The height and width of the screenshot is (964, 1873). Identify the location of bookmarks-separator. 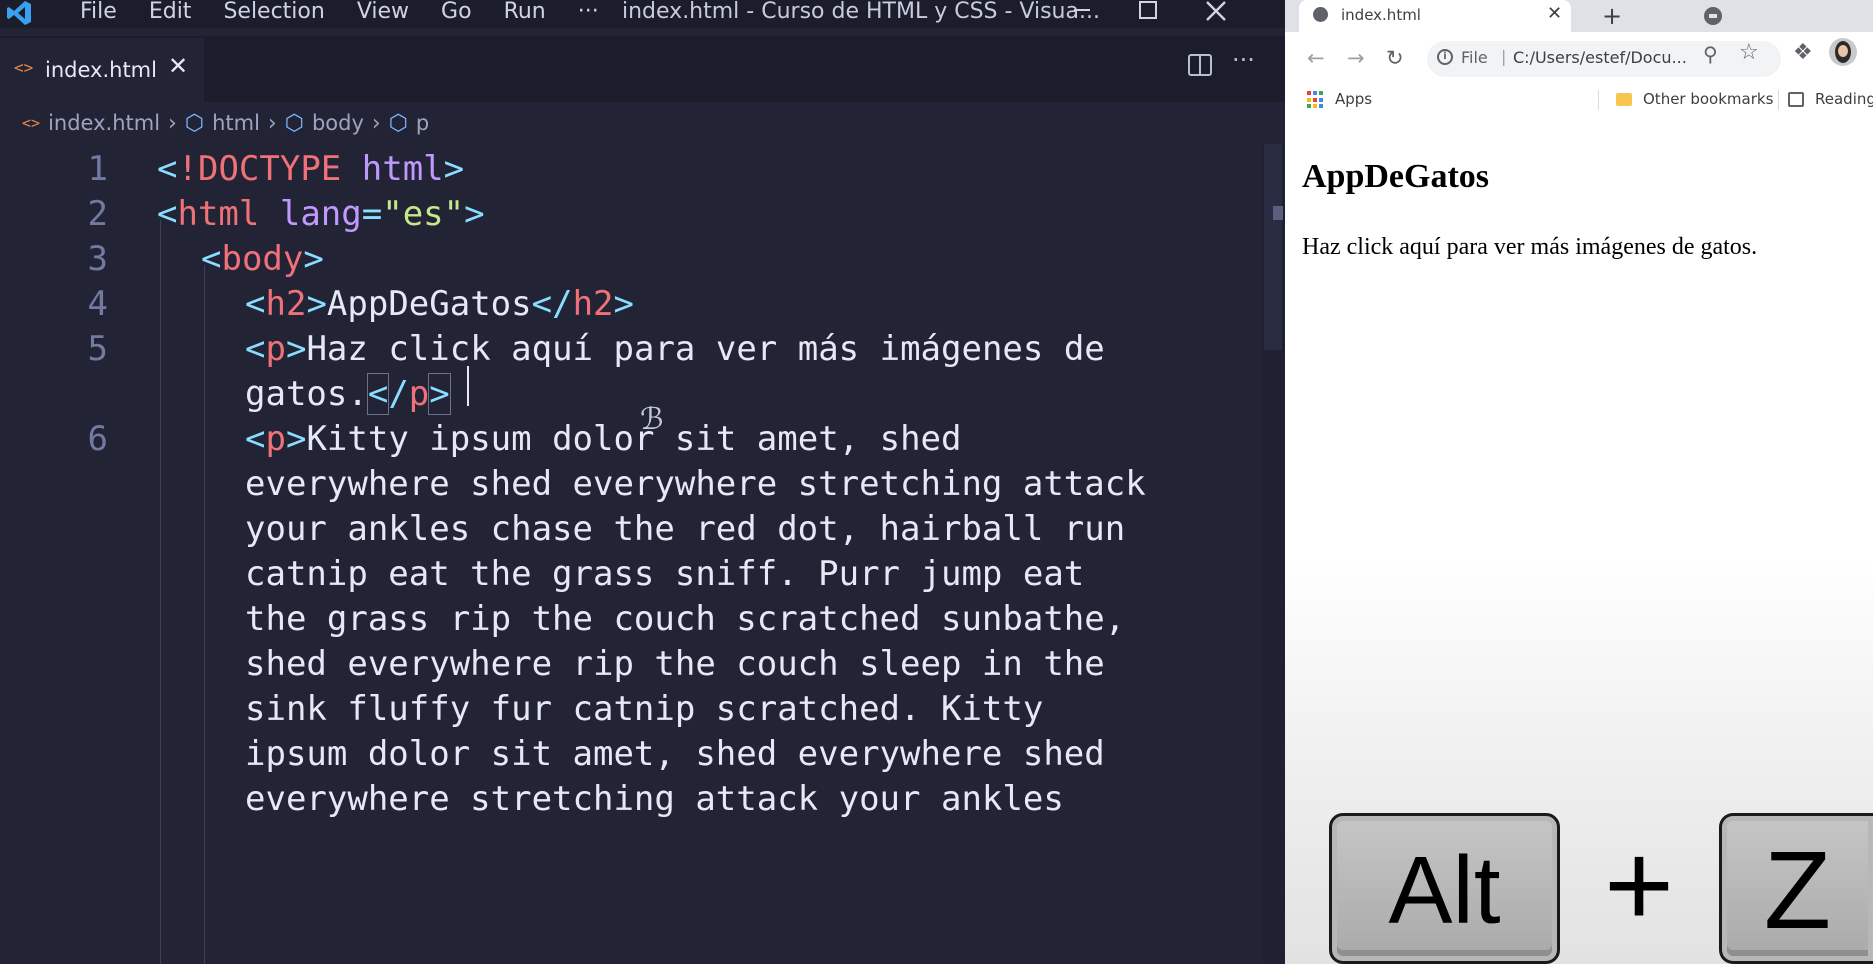
(1778, 100).